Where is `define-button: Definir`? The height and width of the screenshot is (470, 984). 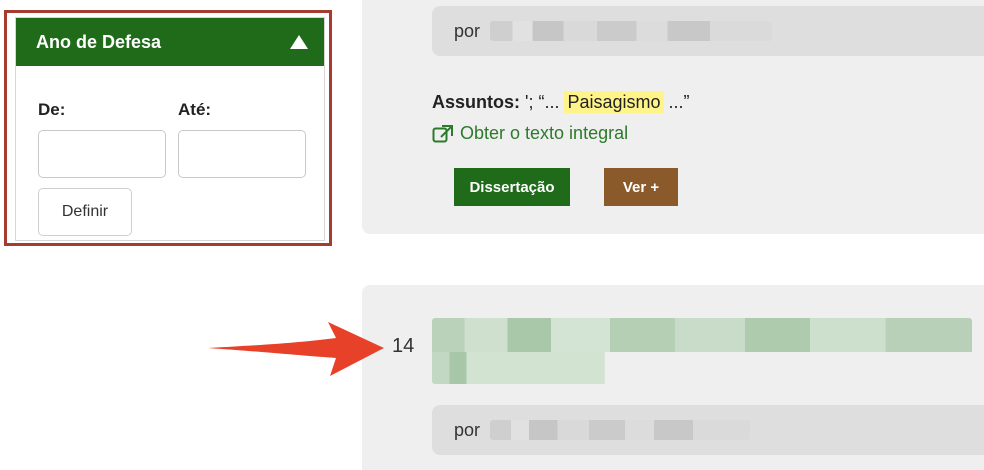
define-button: Definir is located at coordinates (85, 212).